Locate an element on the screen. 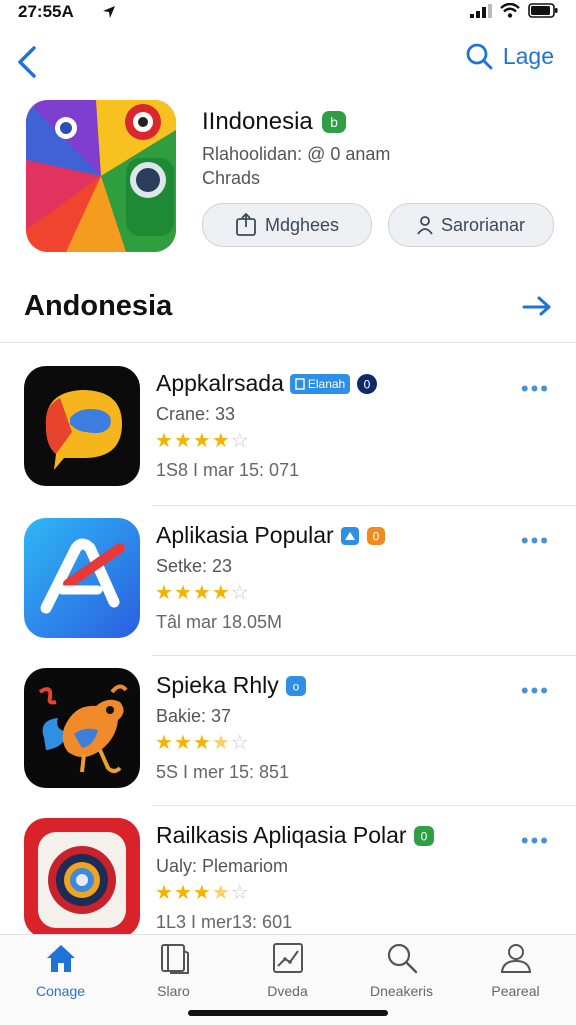 The width and height of the screenshot is (576, 1025). tab-label: Slaro is located at coordinates (173, 991).